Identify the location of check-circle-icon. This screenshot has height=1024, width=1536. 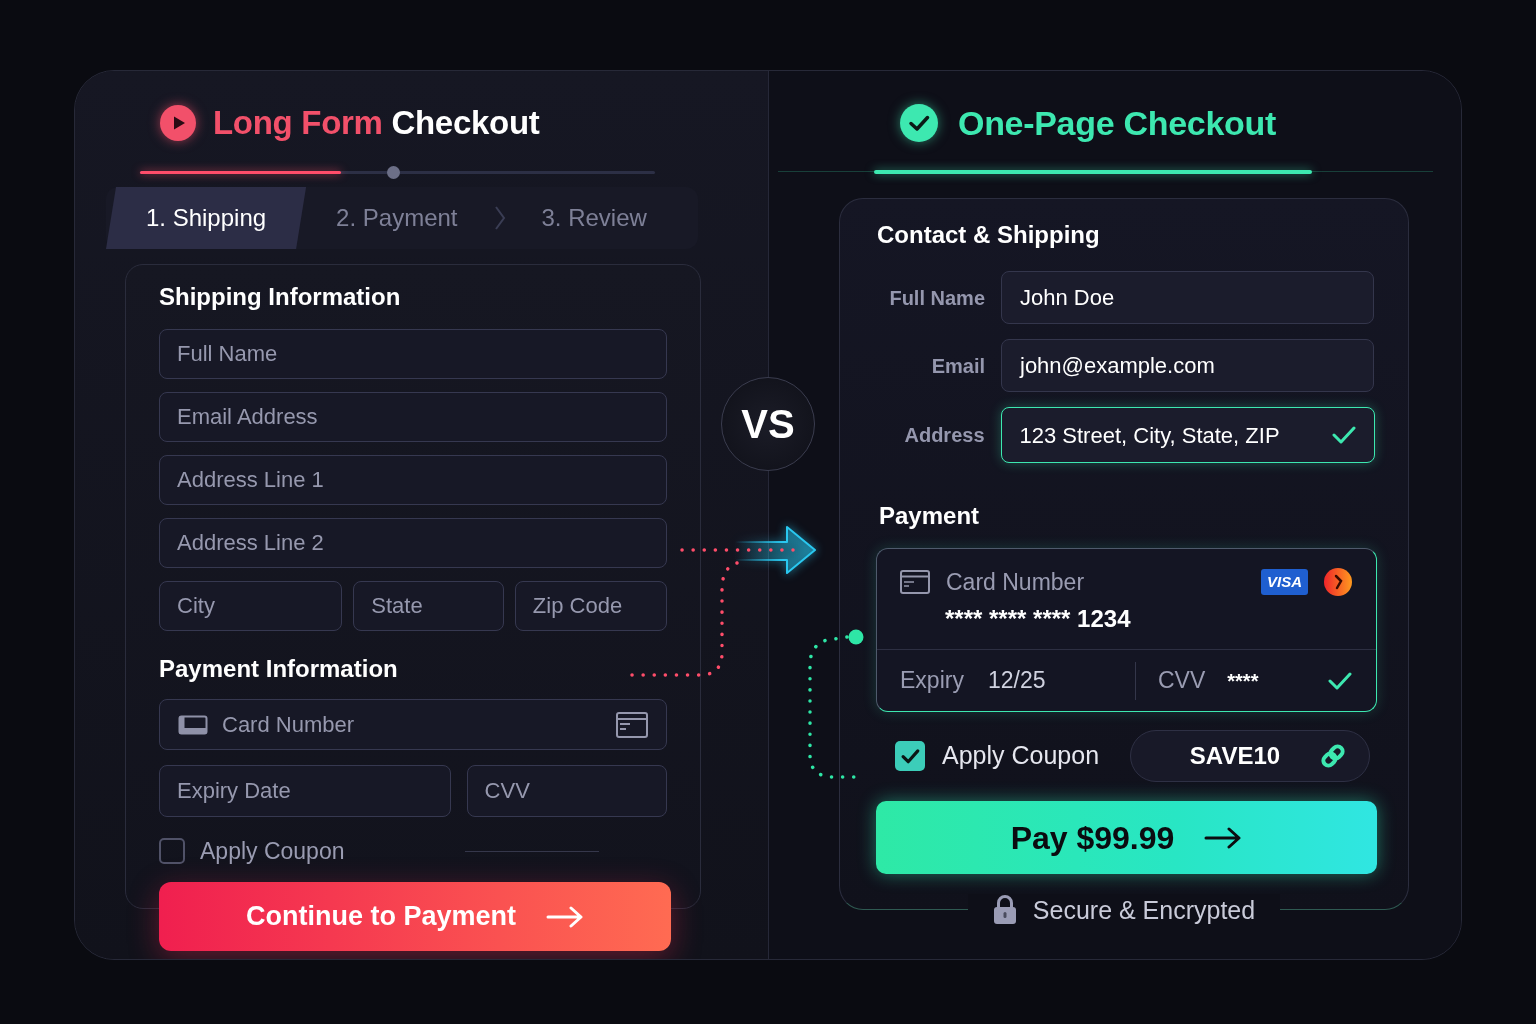
(919, 123).